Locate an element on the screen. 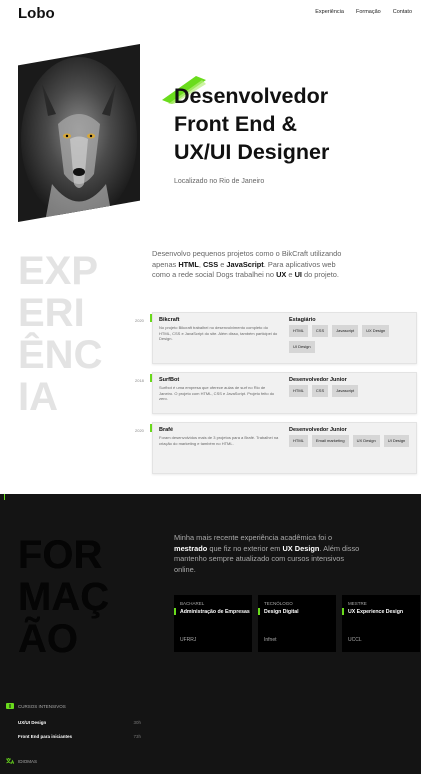  section-marker is located at coordinates (4, 497).